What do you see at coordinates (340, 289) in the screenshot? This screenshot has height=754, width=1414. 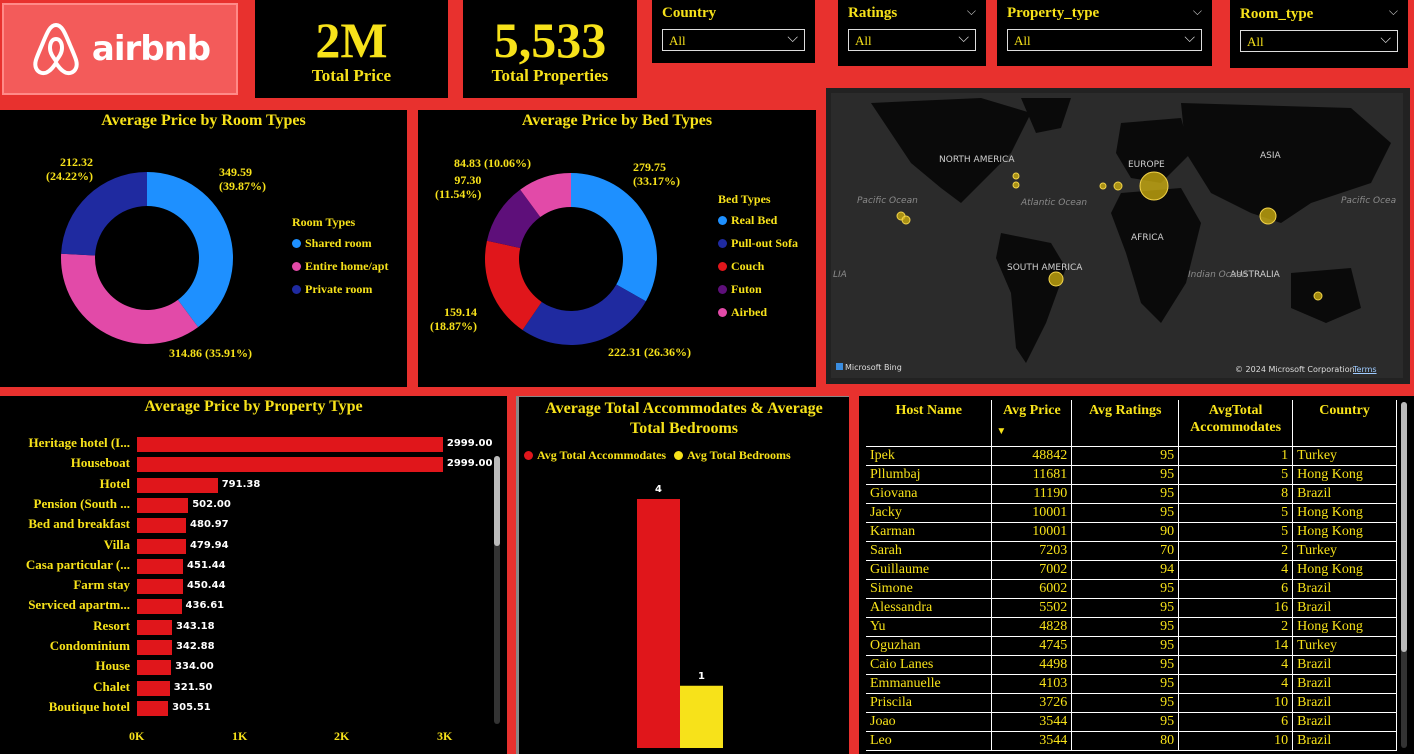 I see `legend-item: Private room` at bounding box center [340, 289].